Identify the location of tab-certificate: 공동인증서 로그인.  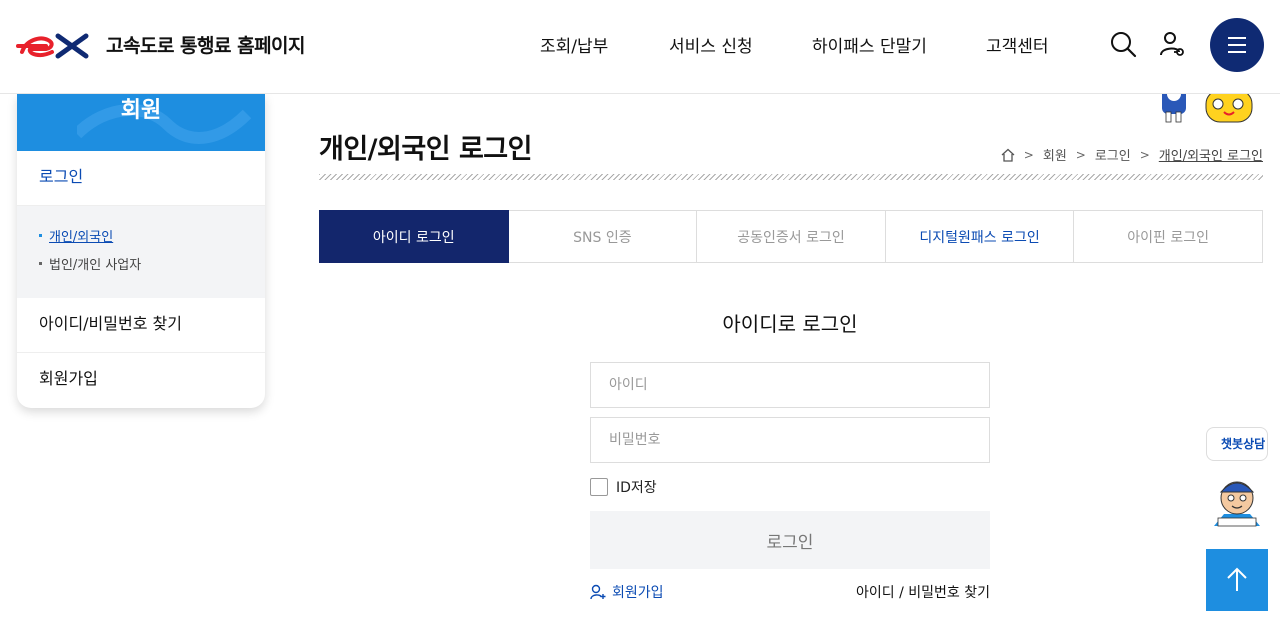
(791, 236).